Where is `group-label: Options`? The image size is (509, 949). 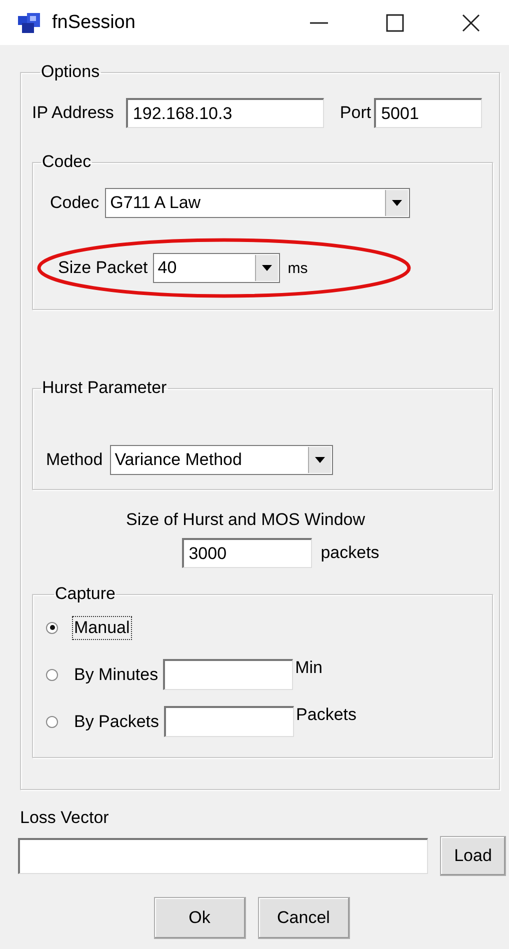 group-label: Options is located at coordinates (70, 72).